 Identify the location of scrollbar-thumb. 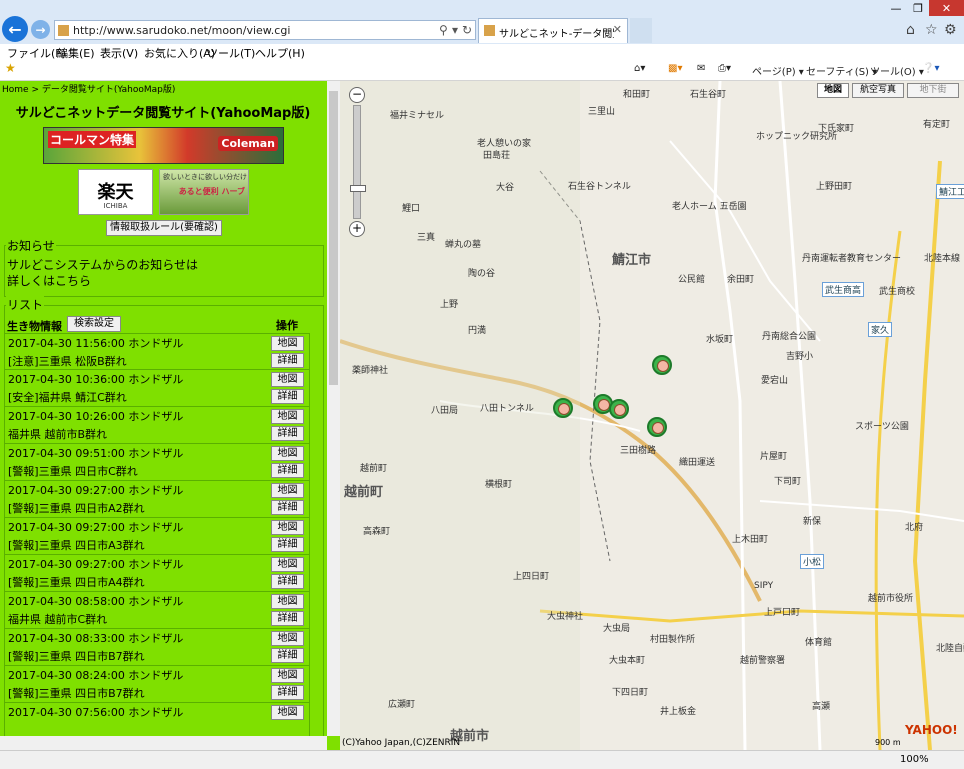
(333, 238).